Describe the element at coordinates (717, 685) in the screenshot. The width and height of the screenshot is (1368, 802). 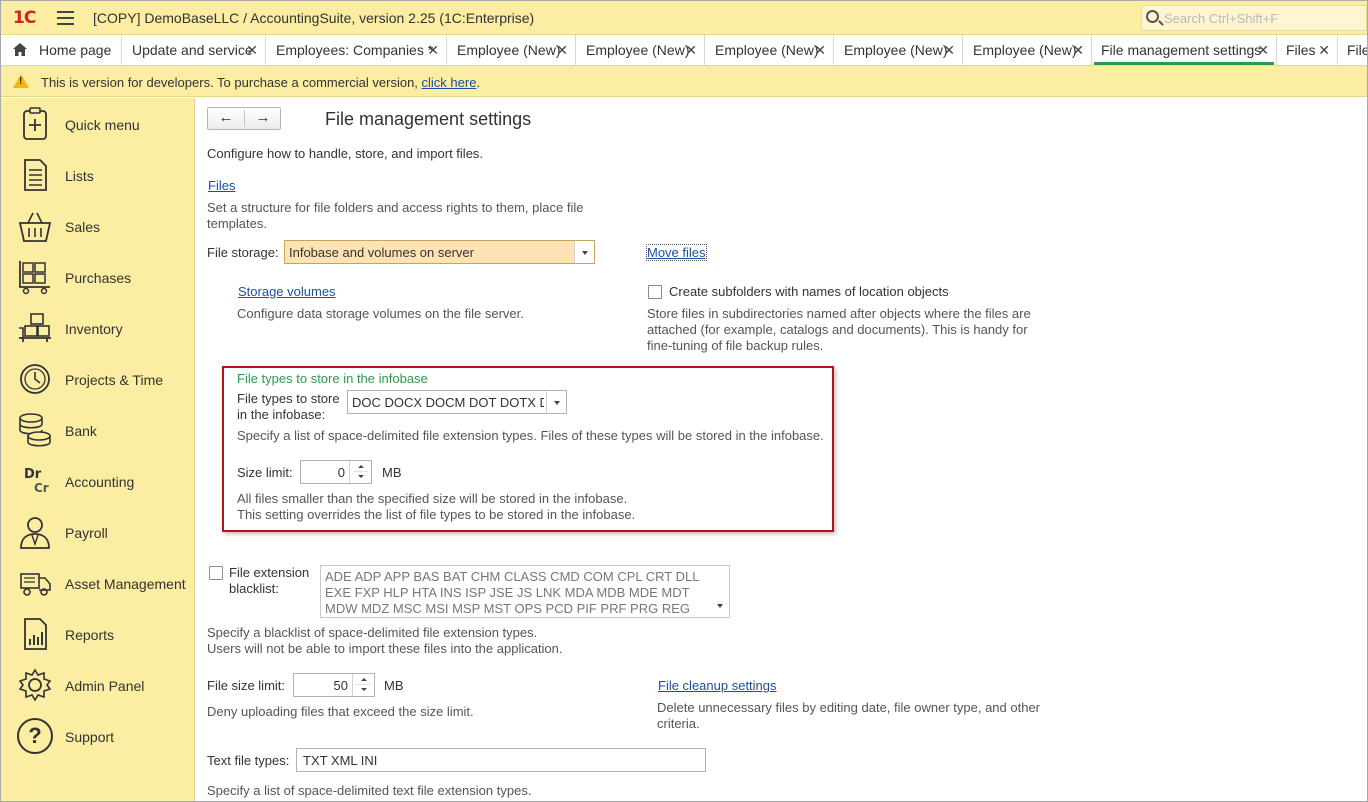
I see `file-cleanup-settings-link: File cleanup settings` at that location.